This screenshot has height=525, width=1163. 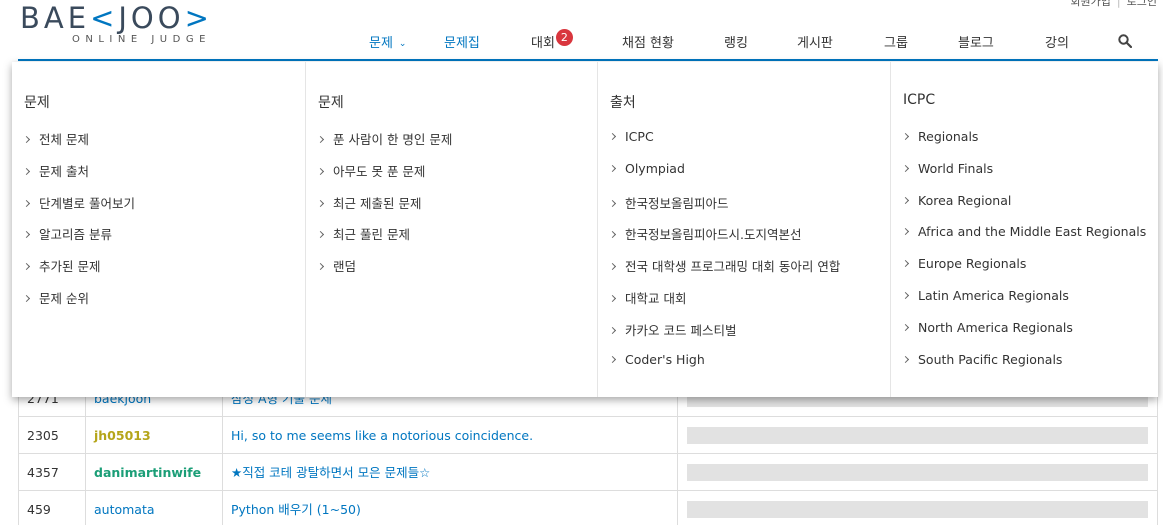 What do you see at coordinates (384, 240) in the screenshot?
I see `menu-item: 최근 풀린 문제` at bounding box center [384, 240].